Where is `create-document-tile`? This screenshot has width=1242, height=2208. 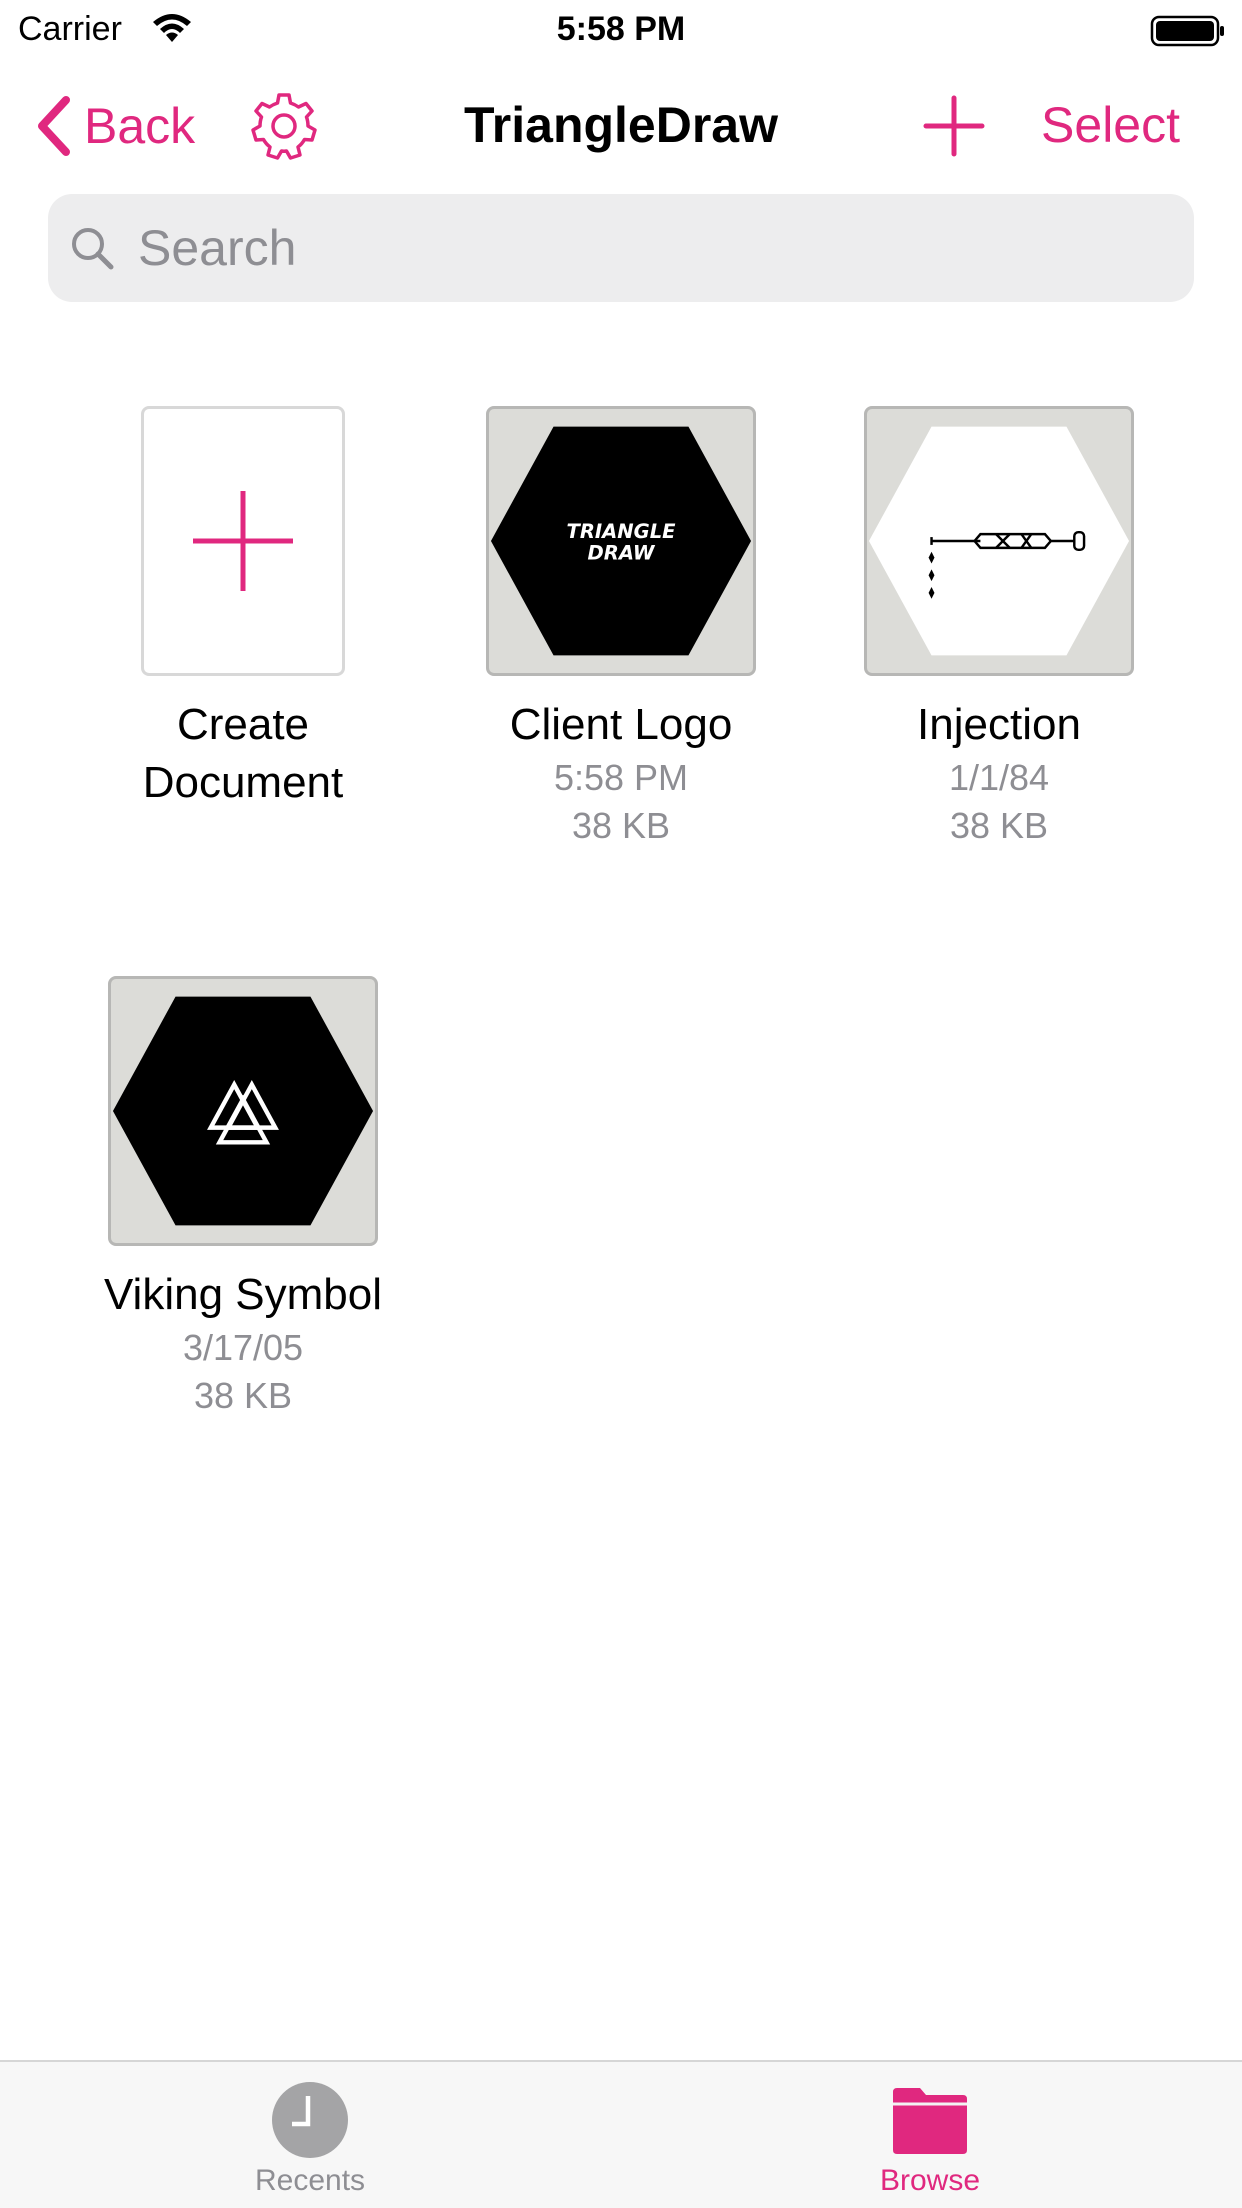 create-document-tile is located at coordinates (243, 541).